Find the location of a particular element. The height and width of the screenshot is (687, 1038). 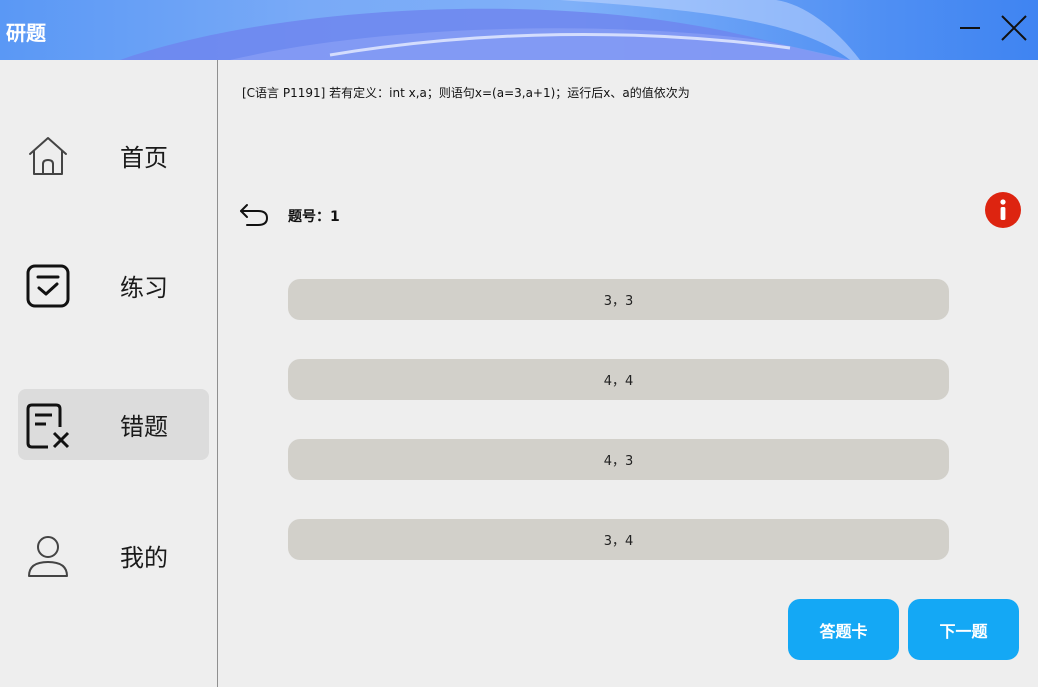

info-glyph is located at coordinates (1003, 209).